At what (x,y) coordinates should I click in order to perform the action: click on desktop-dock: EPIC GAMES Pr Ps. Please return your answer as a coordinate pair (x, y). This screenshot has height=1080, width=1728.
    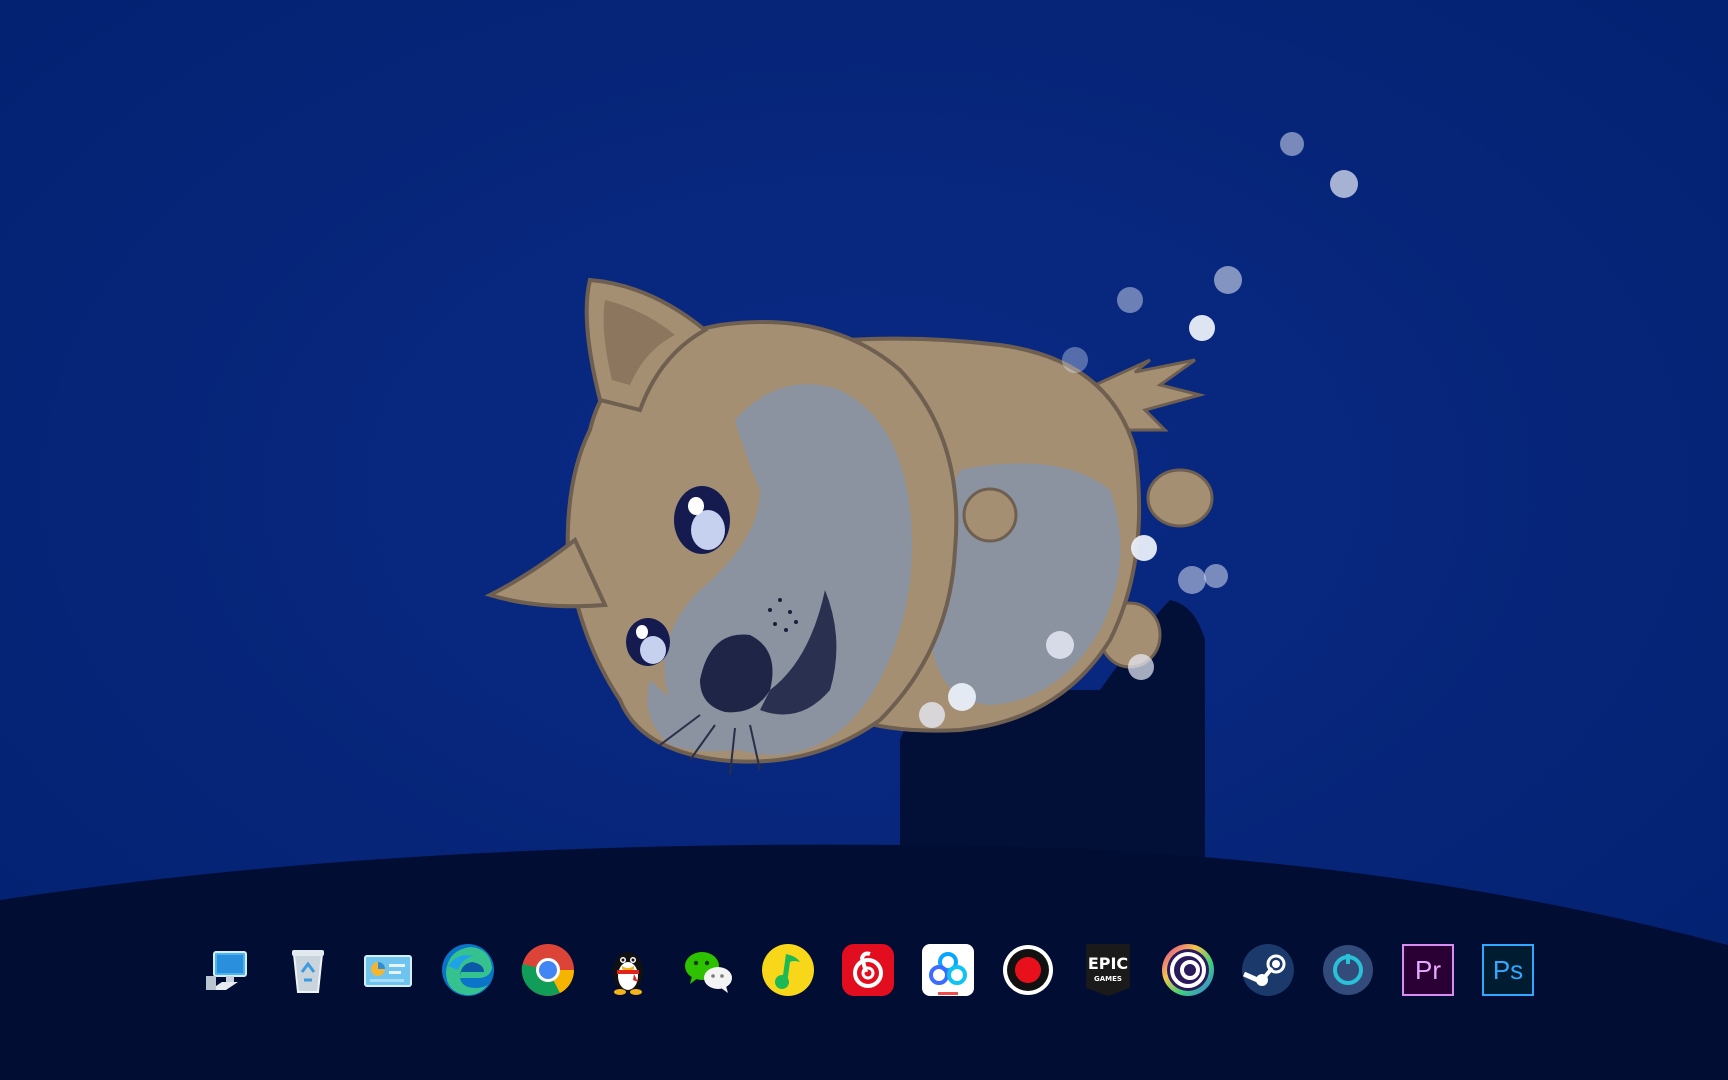
    Looking at the image, I should click on (868, 970).